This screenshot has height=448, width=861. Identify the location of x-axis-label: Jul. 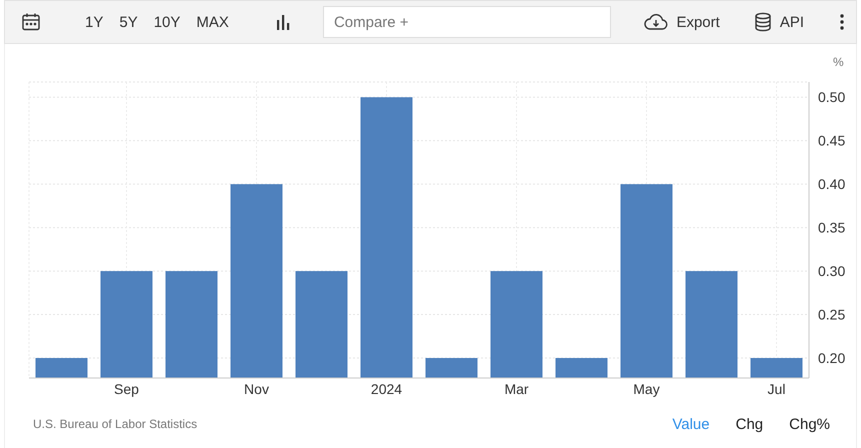
(777, 389).